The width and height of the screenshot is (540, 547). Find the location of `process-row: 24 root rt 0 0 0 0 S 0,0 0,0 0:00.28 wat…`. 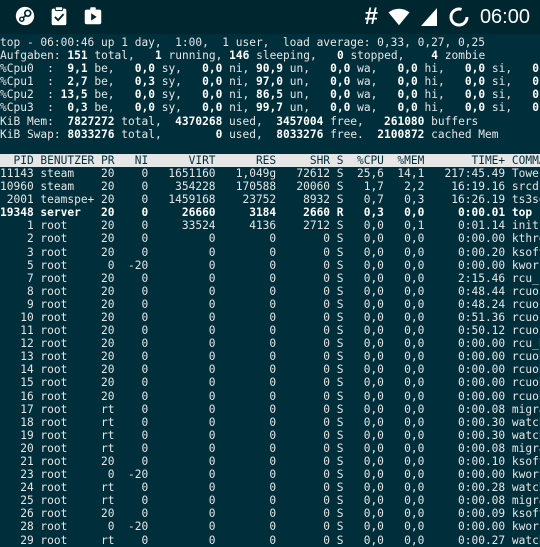

process-row: 24 root rt 0 0 0 0 S 0,0 0,0 0:00.28 wat… is located at coordinates (270, 487).